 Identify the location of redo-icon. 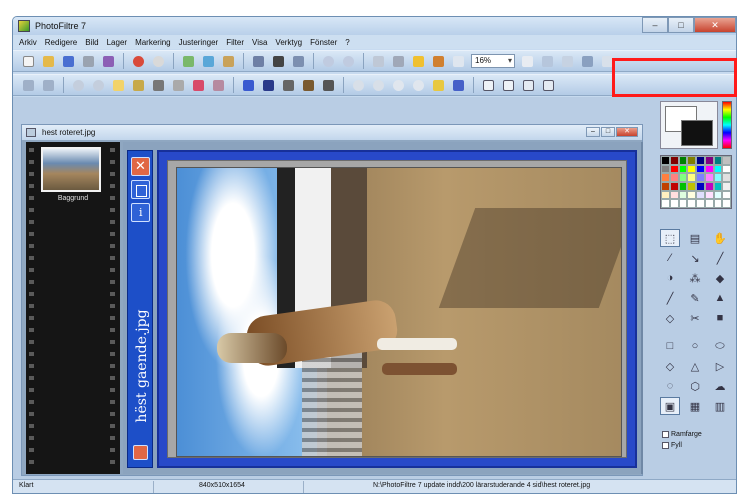
(158, 61).